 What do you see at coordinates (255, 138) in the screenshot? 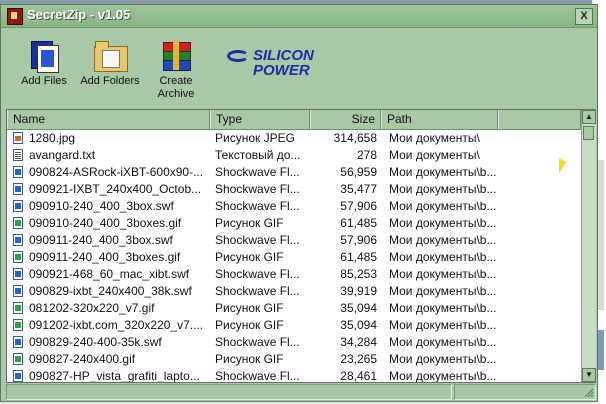
I see `file-type: Рисунок JPEG` at bounding box center [255, 138].